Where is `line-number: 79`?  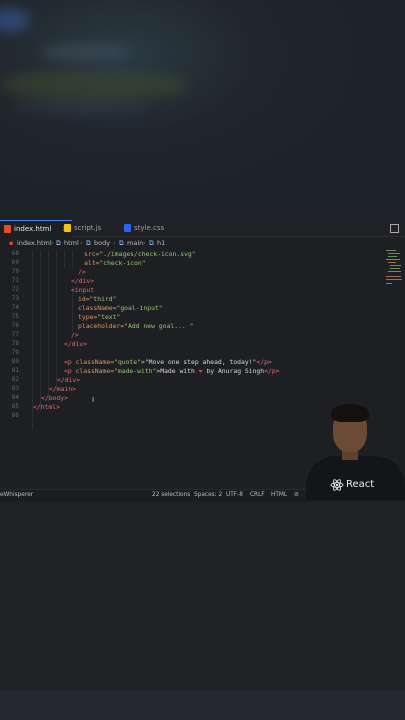
line-number: 79 is located at coordinates (15, 352).